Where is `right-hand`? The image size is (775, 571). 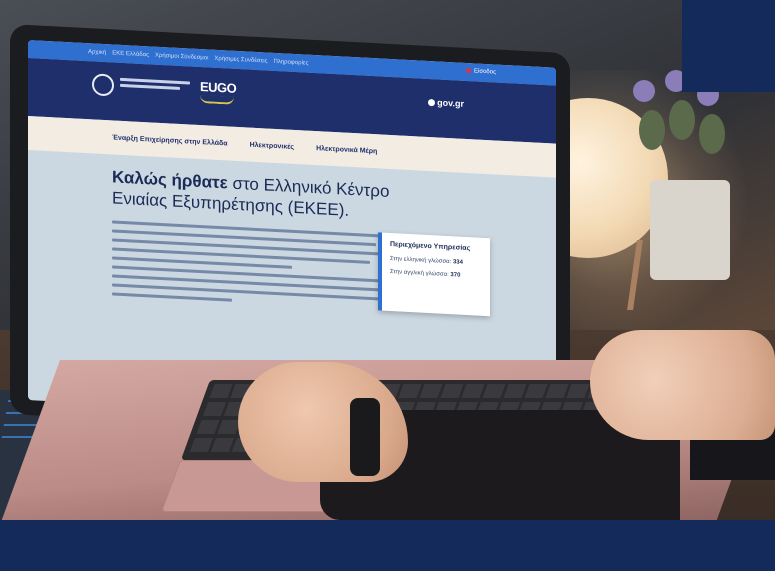
right-hand is located at coordinates (682, 385).